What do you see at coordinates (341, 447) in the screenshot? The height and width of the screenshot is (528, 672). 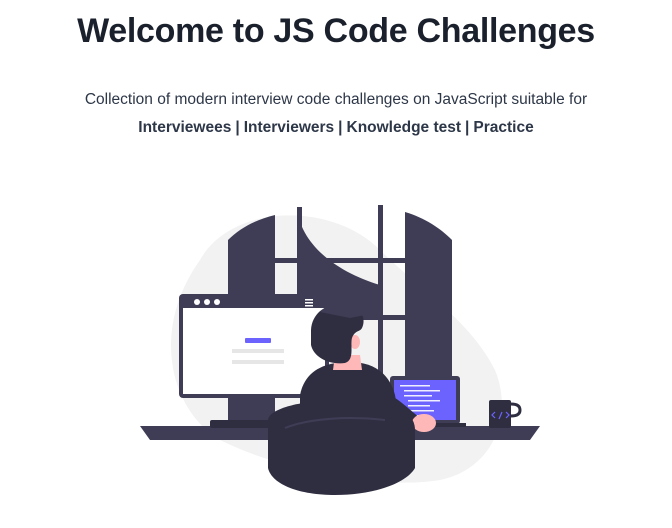 I see `chair-back` at bounding box center [341, 447].